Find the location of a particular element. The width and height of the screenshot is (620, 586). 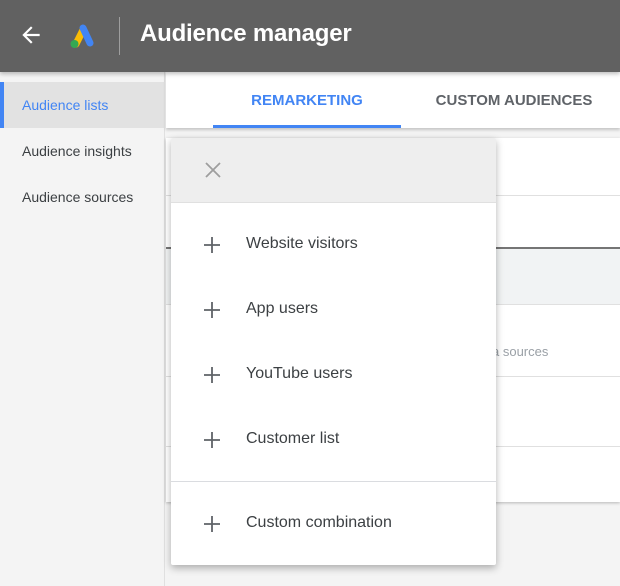

close-button is located at coordinates (213, 170).